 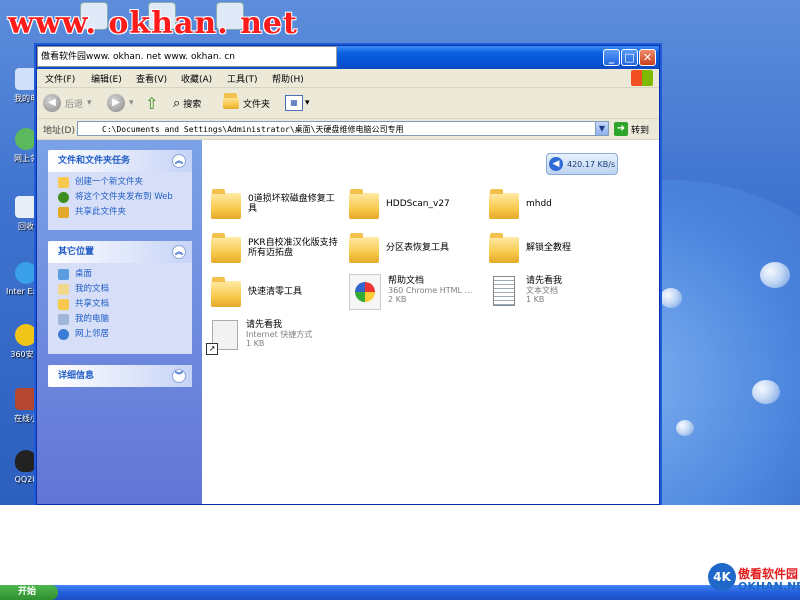 What do you see at coordinates (293, 248) in the screenshot?
I see `file-name: PKR自校准汉化版支持所有迈拓盘` at bounding box center [293, 248].